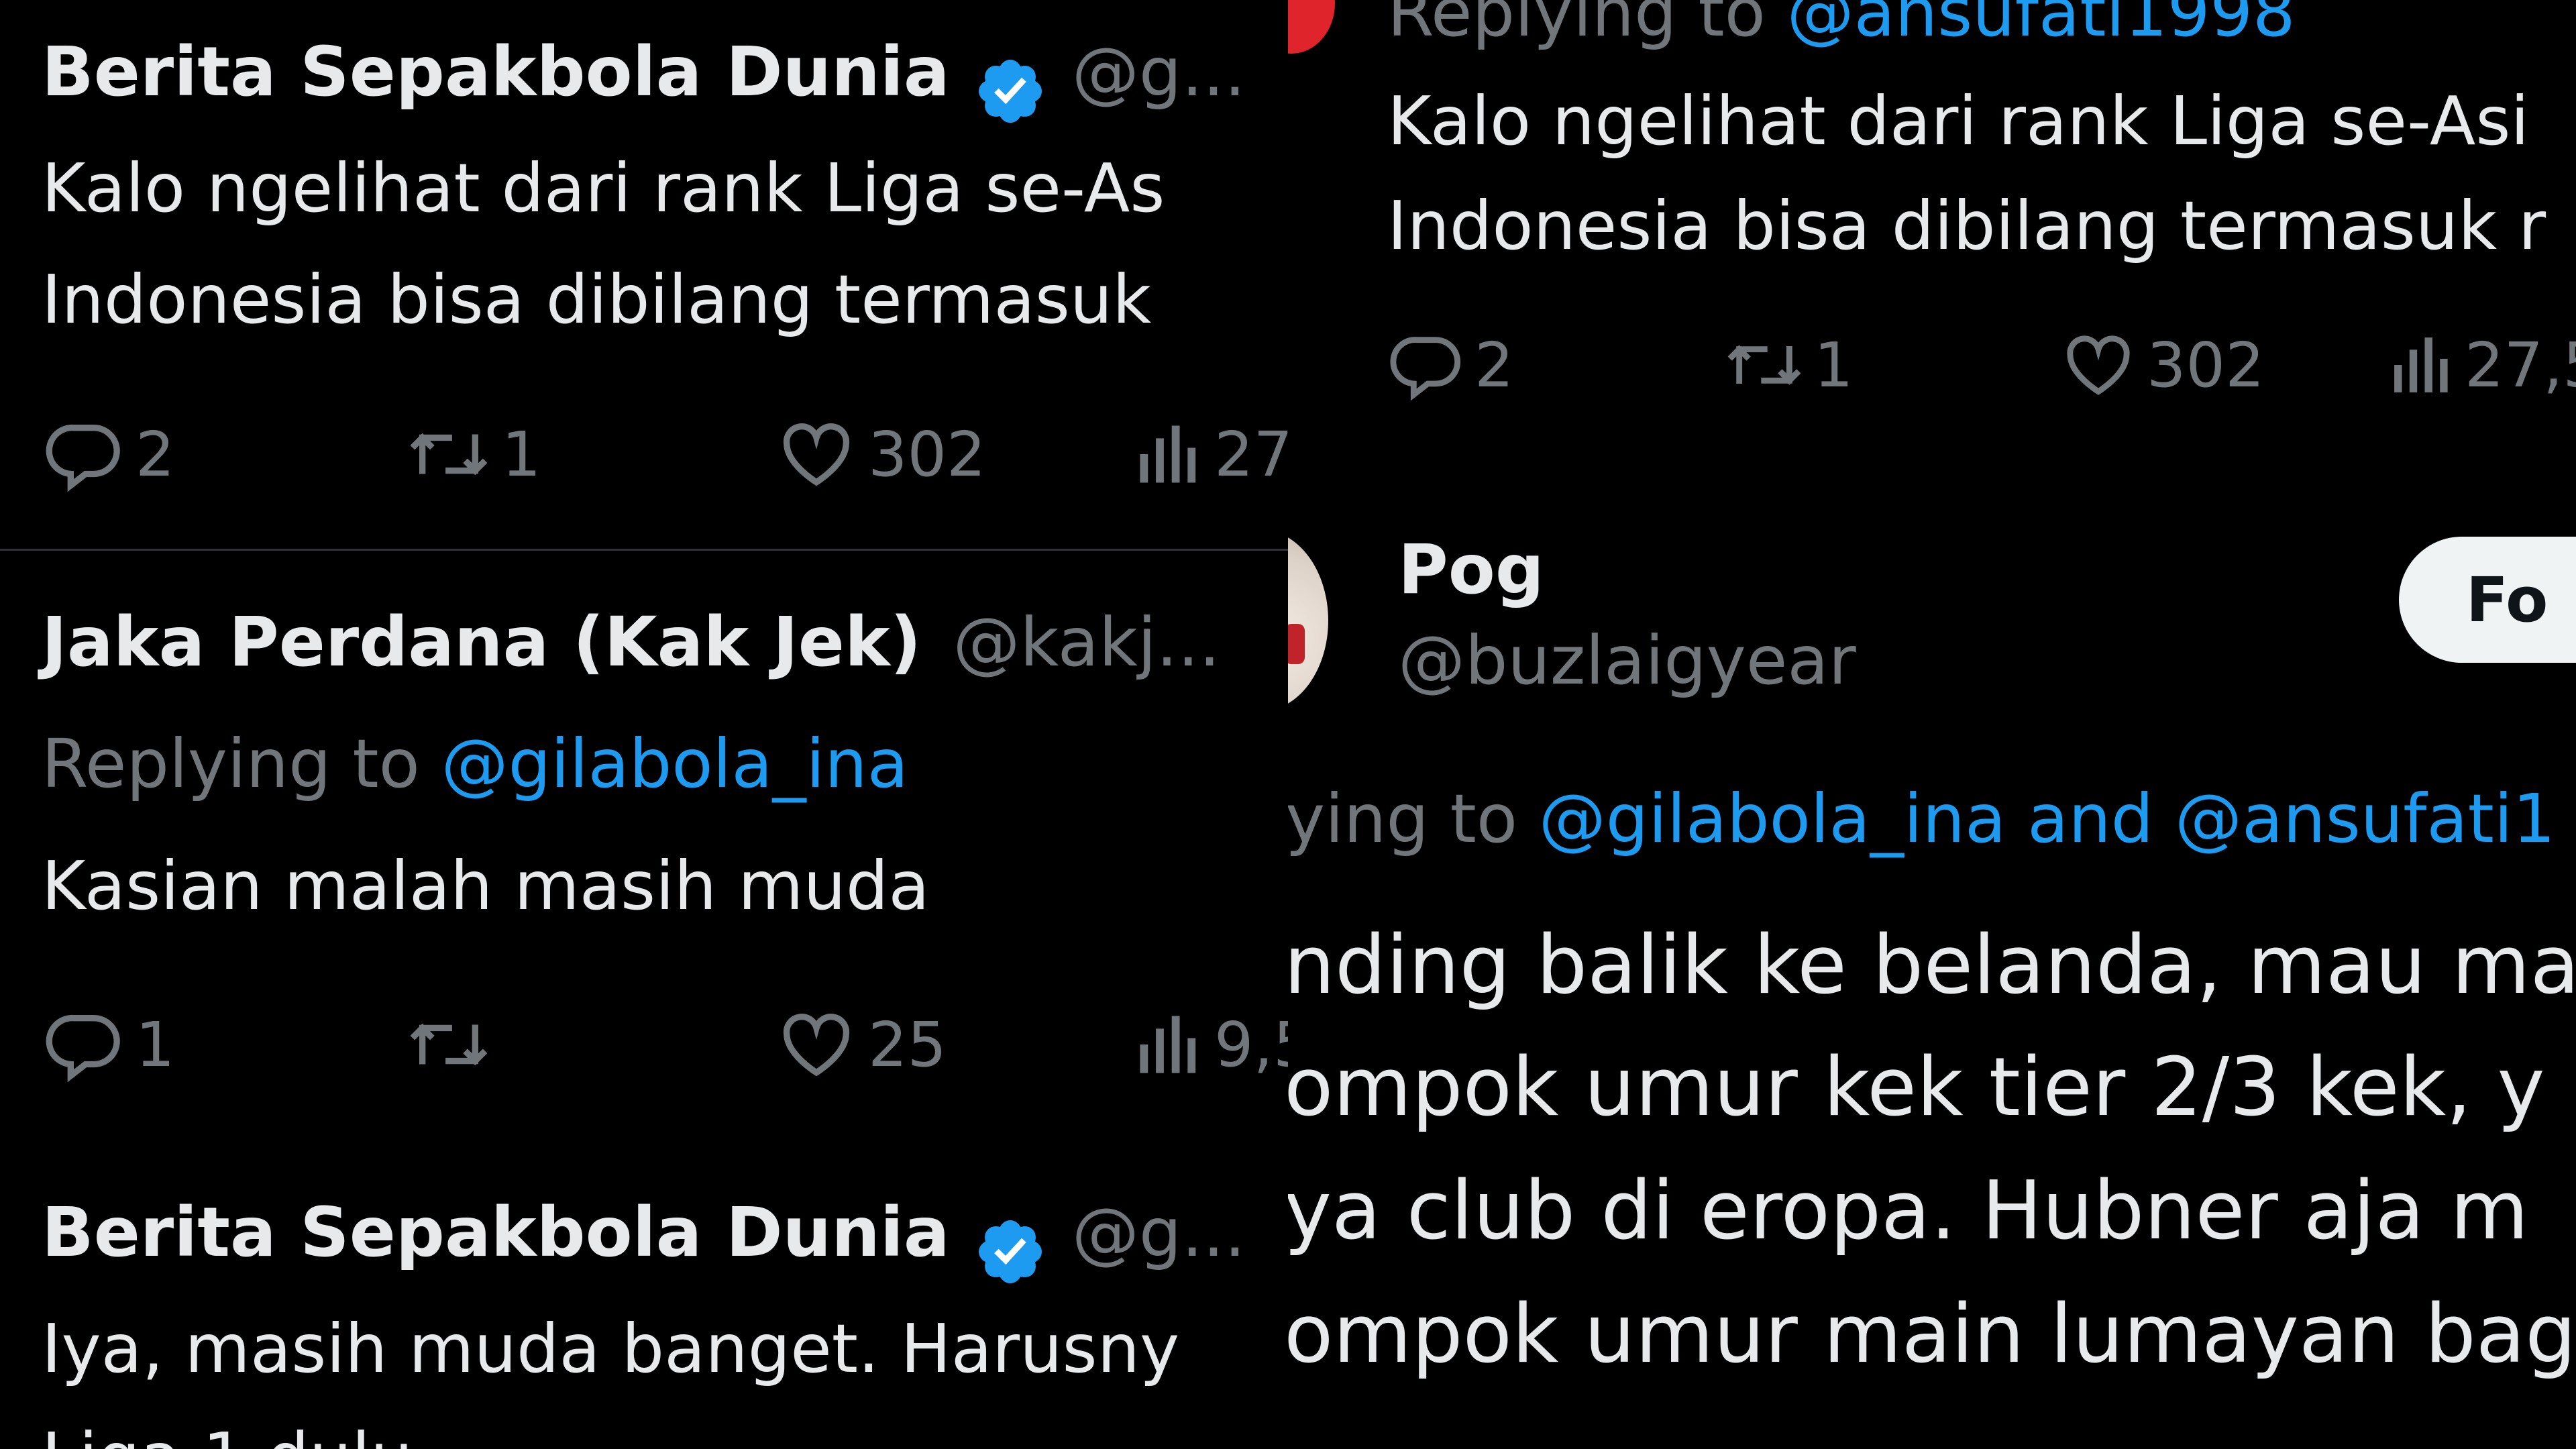 The width and height of the screenshot is (2576, 1449). I want to click on post3-author-name: Berita Sepakbola Dunia, so click(496, 1233).